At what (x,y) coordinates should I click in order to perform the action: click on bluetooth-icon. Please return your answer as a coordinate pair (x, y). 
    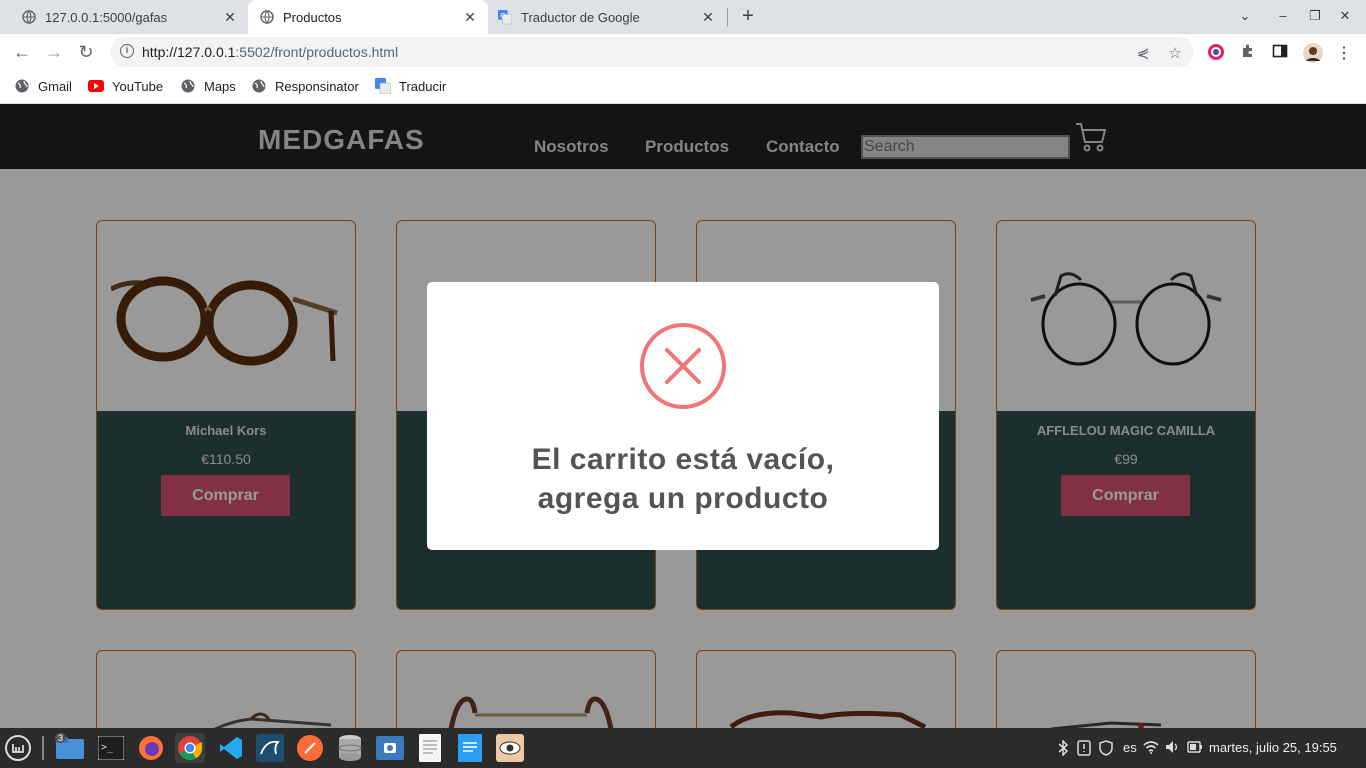
    Looking at the image, I should click on (1063, 749).